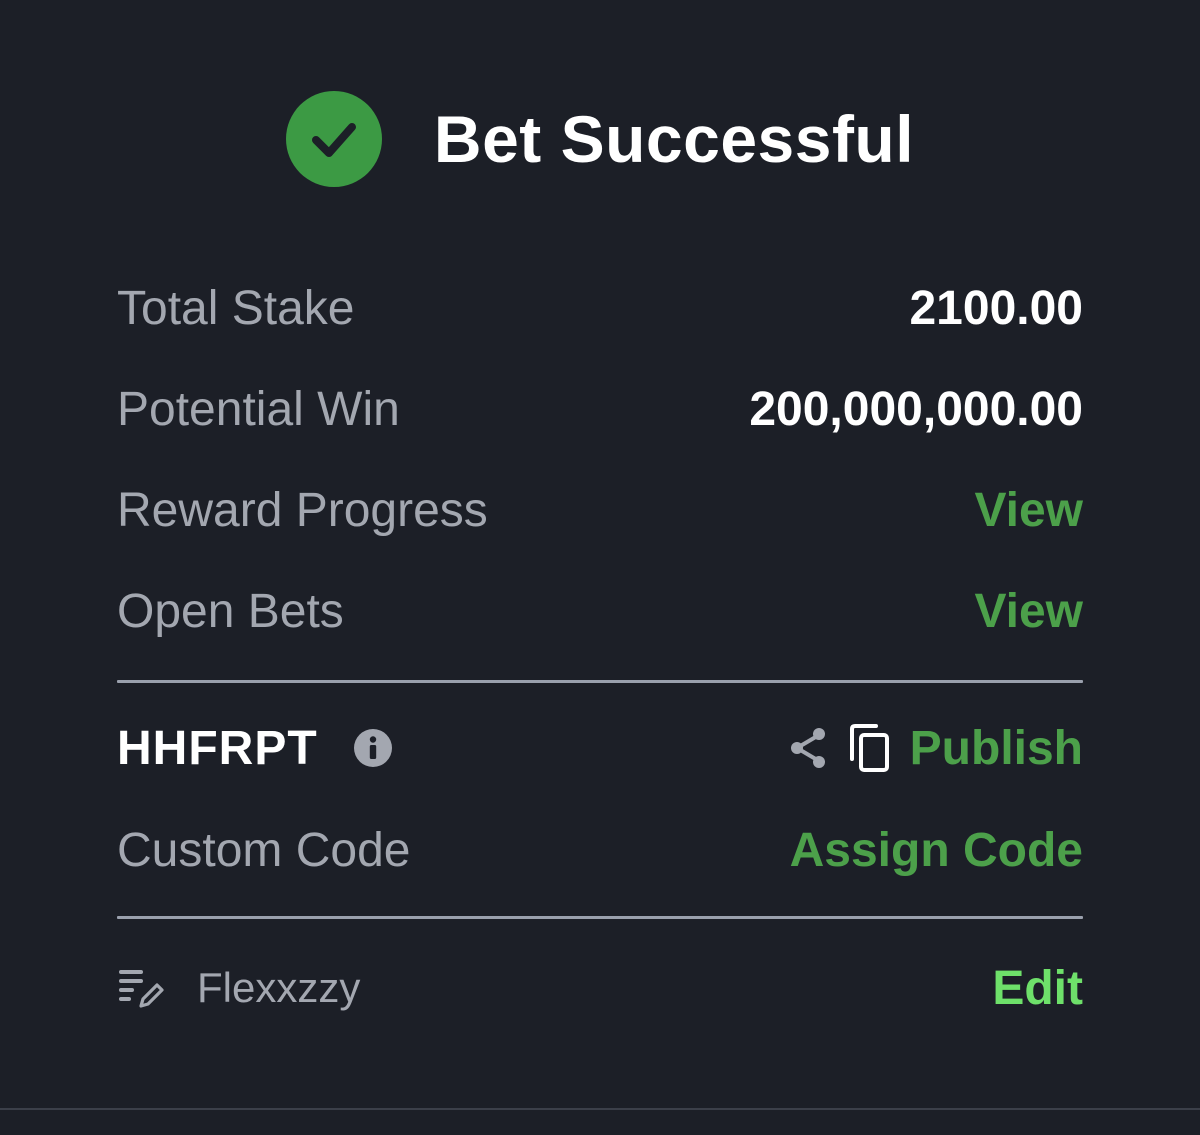 Image resolution: width=1200 pixels, height=1135 pixels. What do you see at coordinates (302, 510) in the screenshot?
I see `reward-progress-label: Reward Progress` at bounding box center [302, 510].